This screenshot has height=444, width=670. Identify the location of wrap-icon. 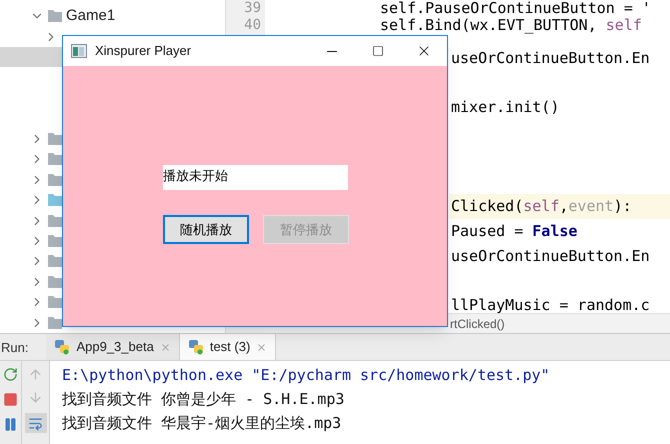
(35, 423).